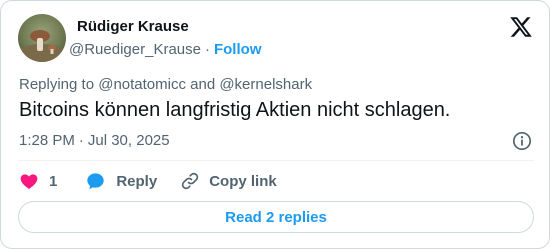 The height and width of the screenshot is (249, 550). Describe the element at coordinates (47, 140) in the screenshot. I see `tweet-time: 1:28 PM` at that location.